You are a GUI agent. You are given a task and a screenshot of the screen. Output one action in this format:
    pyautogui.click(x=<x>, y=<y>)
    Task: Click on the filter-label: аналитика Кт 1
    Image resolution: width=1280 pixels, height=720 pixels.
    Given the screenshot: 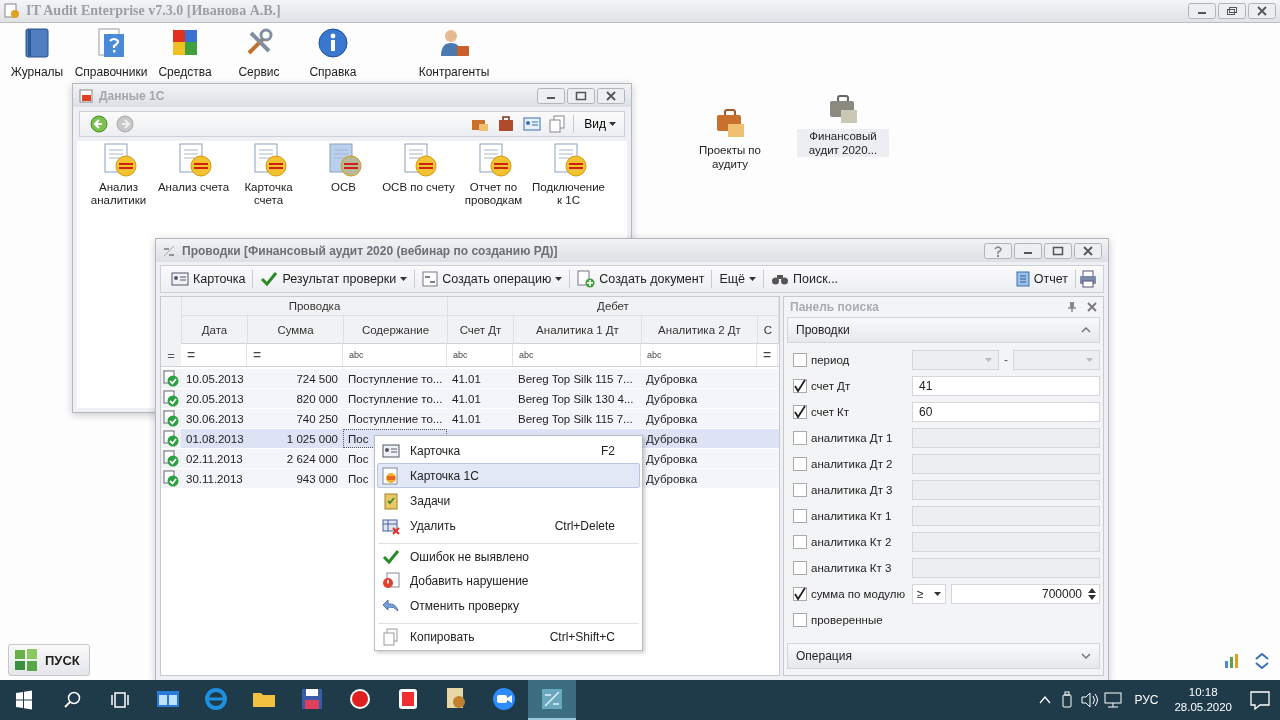 What is the action you would take?
    pyautogui.click(x=852, y=516)
    